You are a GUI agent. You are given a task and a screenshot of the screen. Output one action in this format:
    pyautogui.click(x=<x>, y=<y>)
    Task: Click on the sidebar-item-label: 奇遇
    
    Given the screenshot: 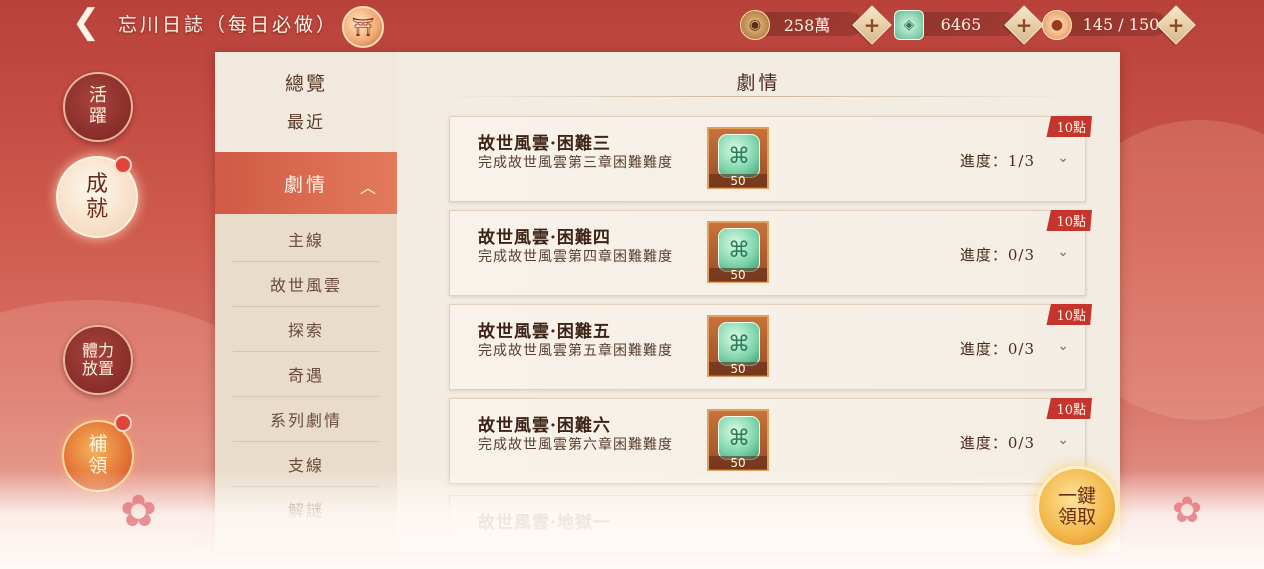 What is the action you would take?
    pyautogui.click(x=305, y=375)
    